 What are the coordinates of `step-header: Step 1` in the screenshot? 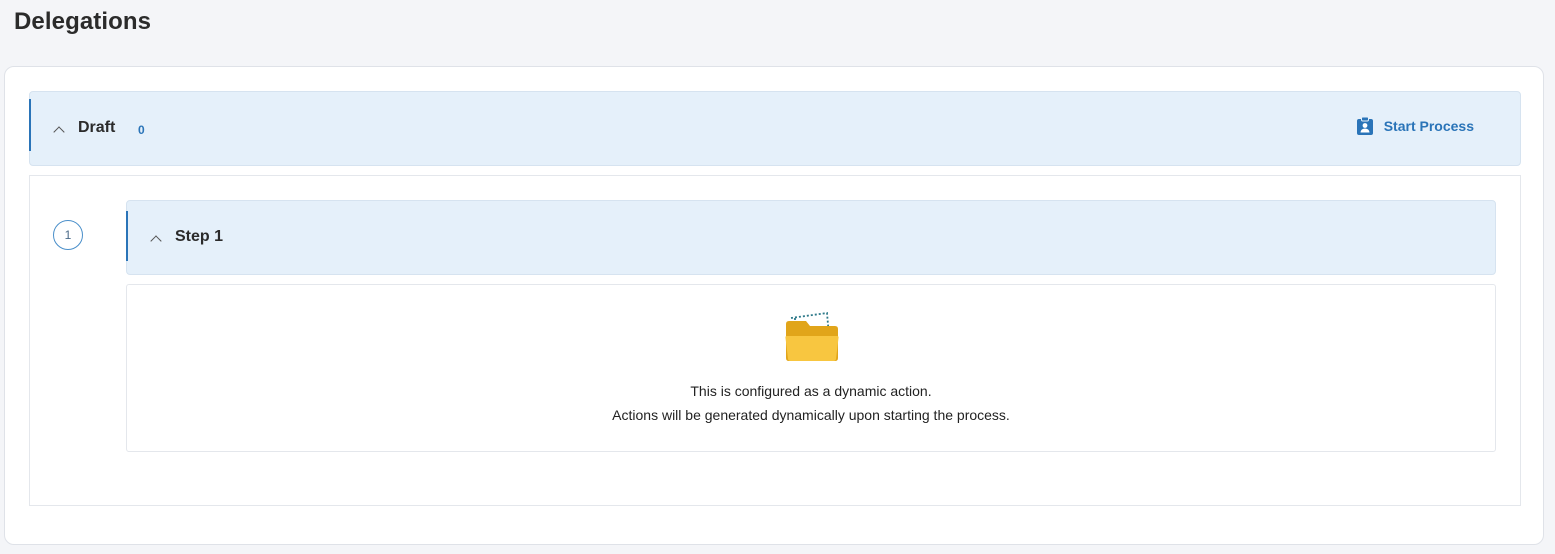 It's located at (811, 237).